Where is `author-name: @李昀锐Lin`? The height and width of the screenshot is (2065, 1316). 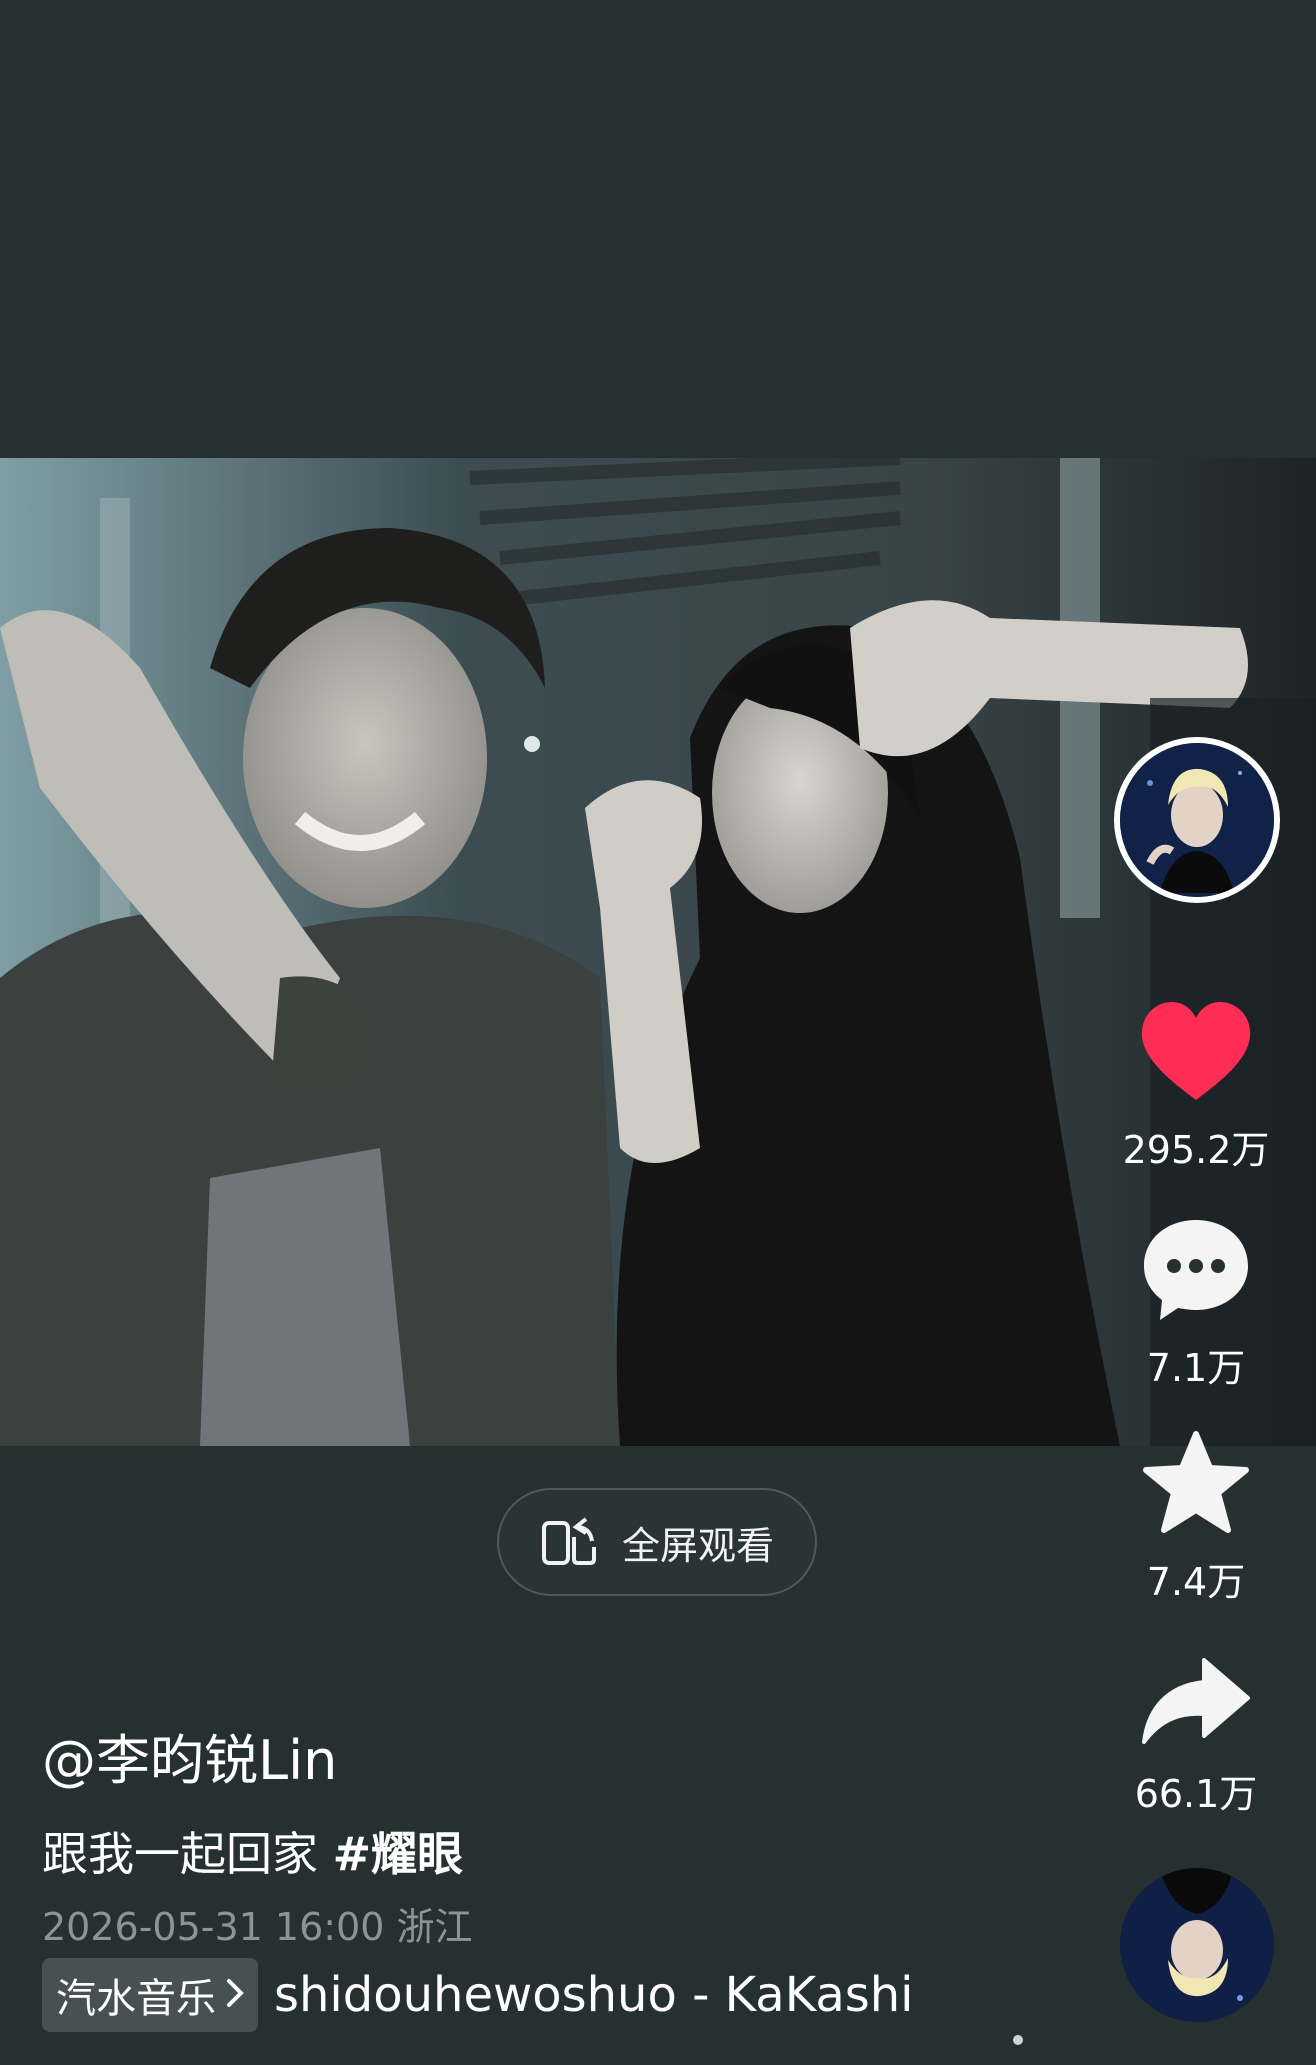 author-name: @李昀锐Lin is located at coordinates (189, 1755).